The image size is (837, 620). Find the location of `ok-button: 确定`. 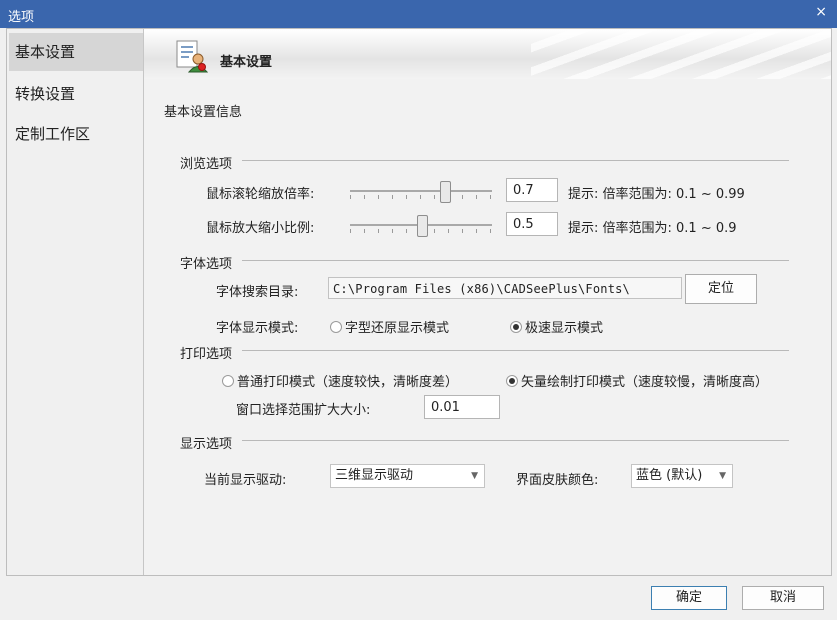

ok-button: 确定 is located at coordinates (689, 598).